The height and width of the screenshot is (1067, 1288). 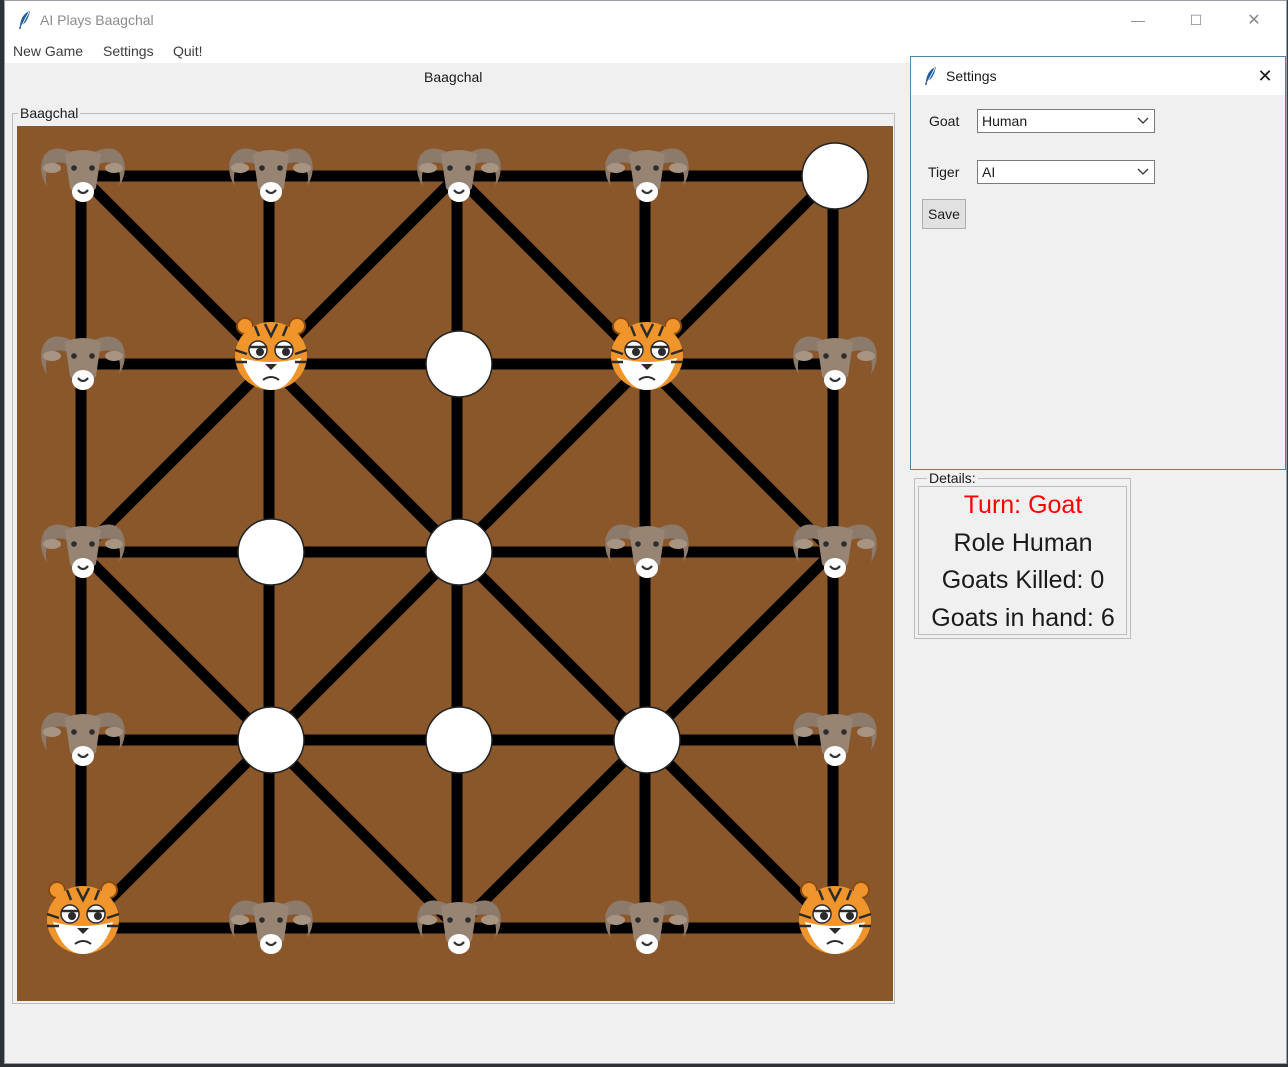 What do you see at coordinates (1143, 120) in the screenshot?
I see `chevron-down-icon` at bounding box center [1143, 120].